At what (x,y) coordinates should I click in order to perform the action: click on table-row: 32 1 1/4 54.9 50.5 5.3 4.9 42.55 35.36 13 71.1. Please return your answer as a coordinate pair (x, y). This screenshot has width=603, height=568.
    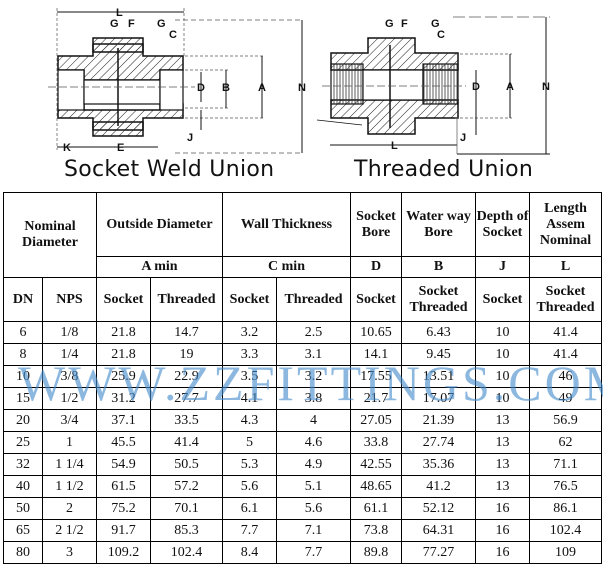
    Looking at the image, I should click on (303, 464).